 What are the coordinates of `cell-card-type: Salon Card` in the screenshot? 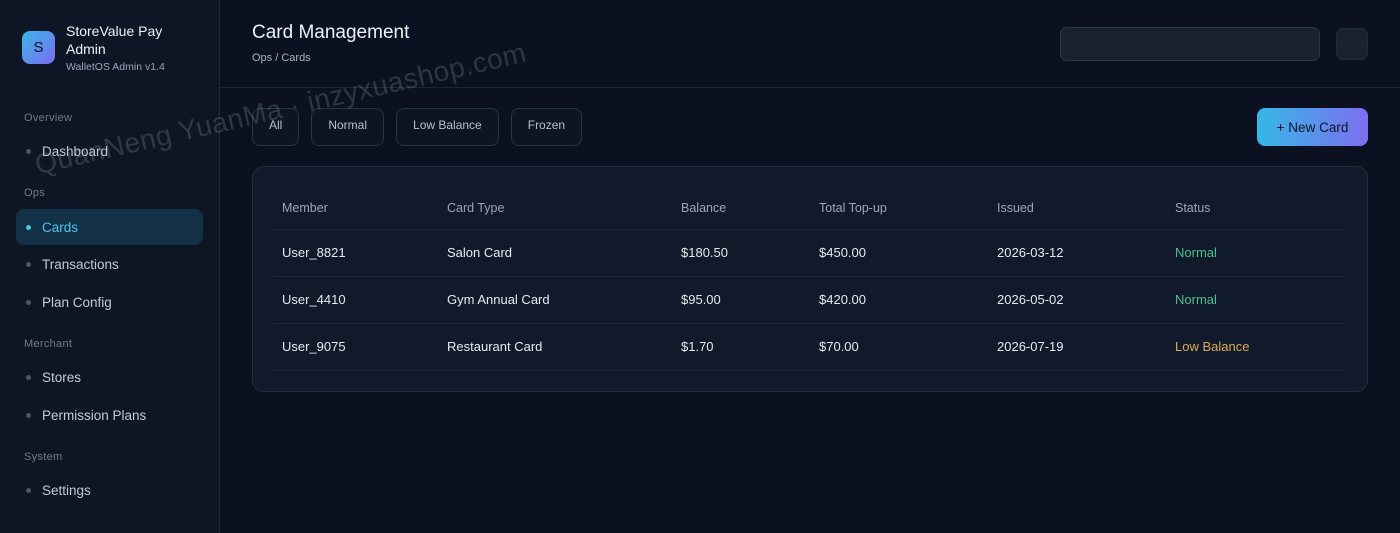 It's located at (480, 252).